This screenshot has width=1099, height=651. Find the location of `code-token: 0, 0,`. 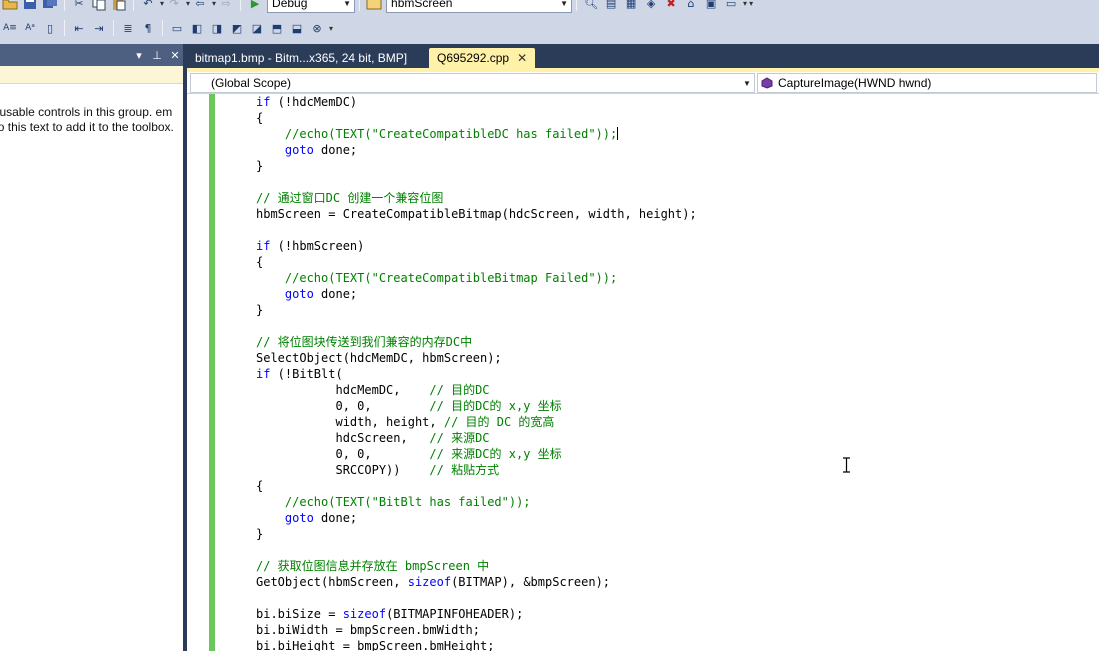

code-token: 0, 0, is located at coordinates (343, 406).